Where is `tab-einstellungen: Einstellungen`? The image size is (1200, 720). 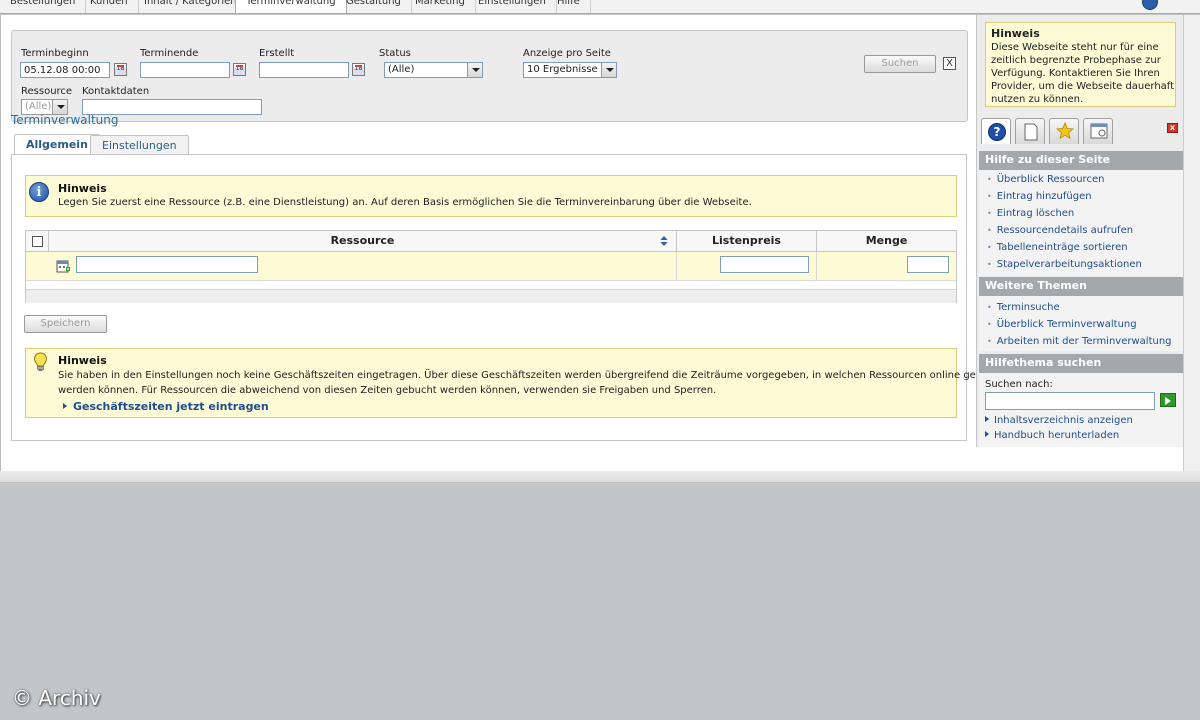
tab-einstellungen: Einstellungen is located at coordinates (139, 145).